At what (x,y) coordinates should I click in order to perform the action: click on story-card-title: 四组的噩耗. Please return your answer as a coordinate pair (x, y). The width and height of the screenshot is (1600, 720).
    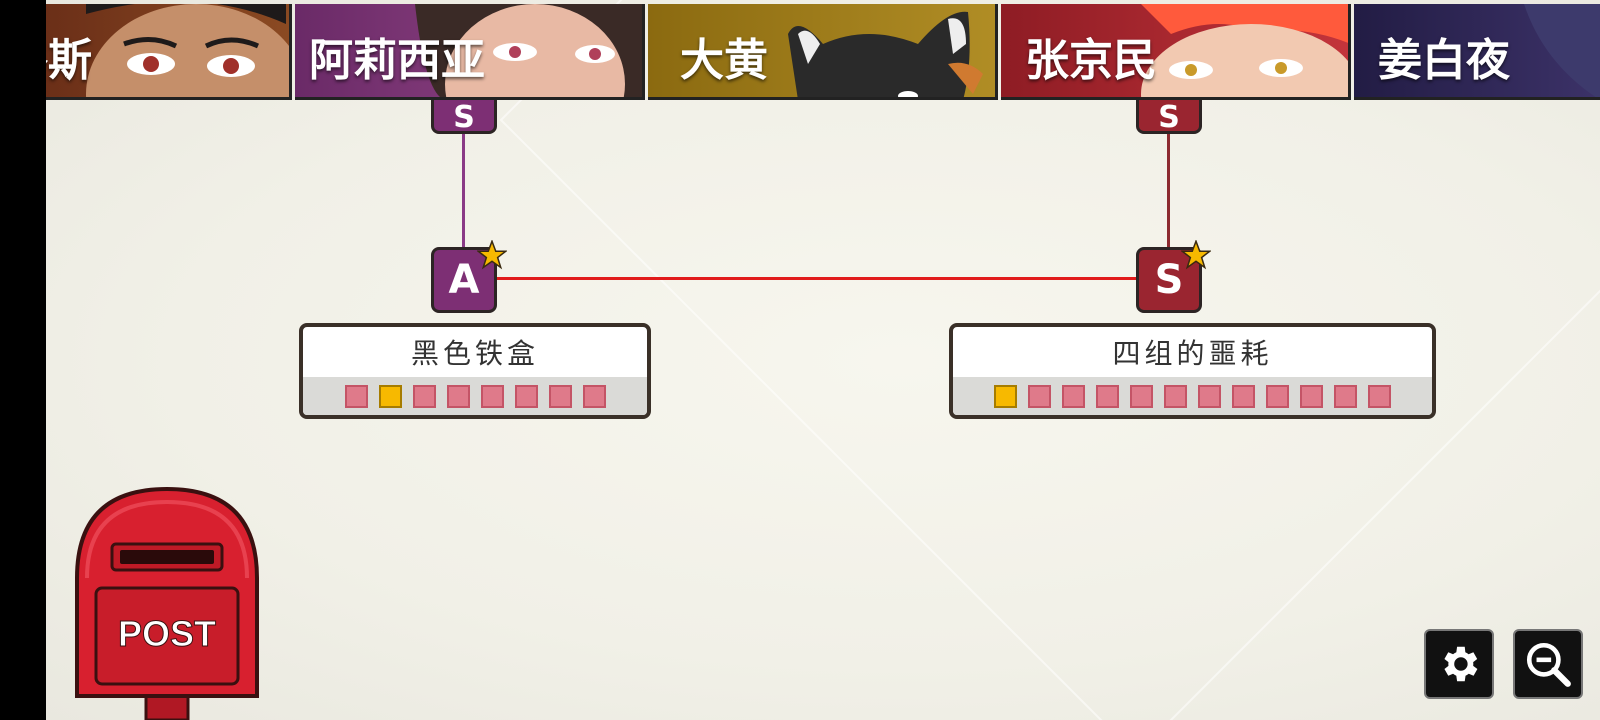
    Looking at the image, I should click on (1192, 353).